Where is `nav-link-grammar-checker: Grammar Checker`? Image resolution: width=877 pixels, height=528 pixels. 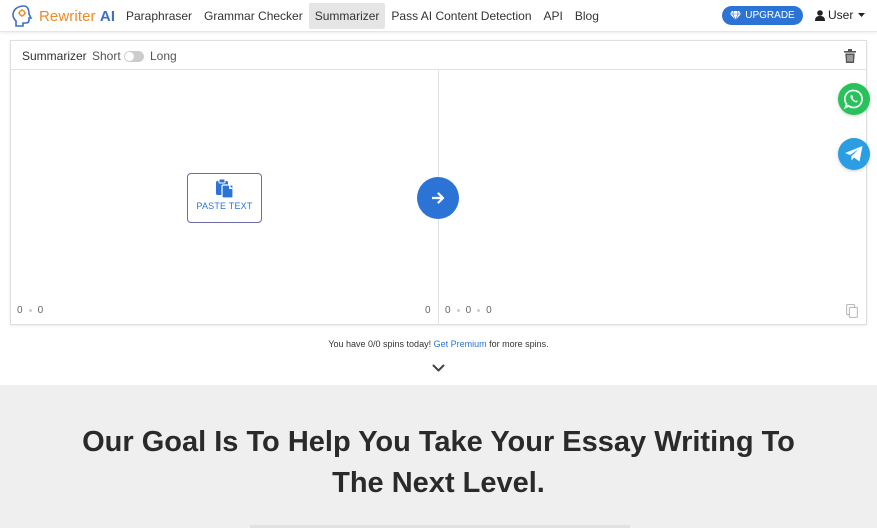
nav-link-grammar-checker: Grammar Checker is located at coordinates (253, 16).